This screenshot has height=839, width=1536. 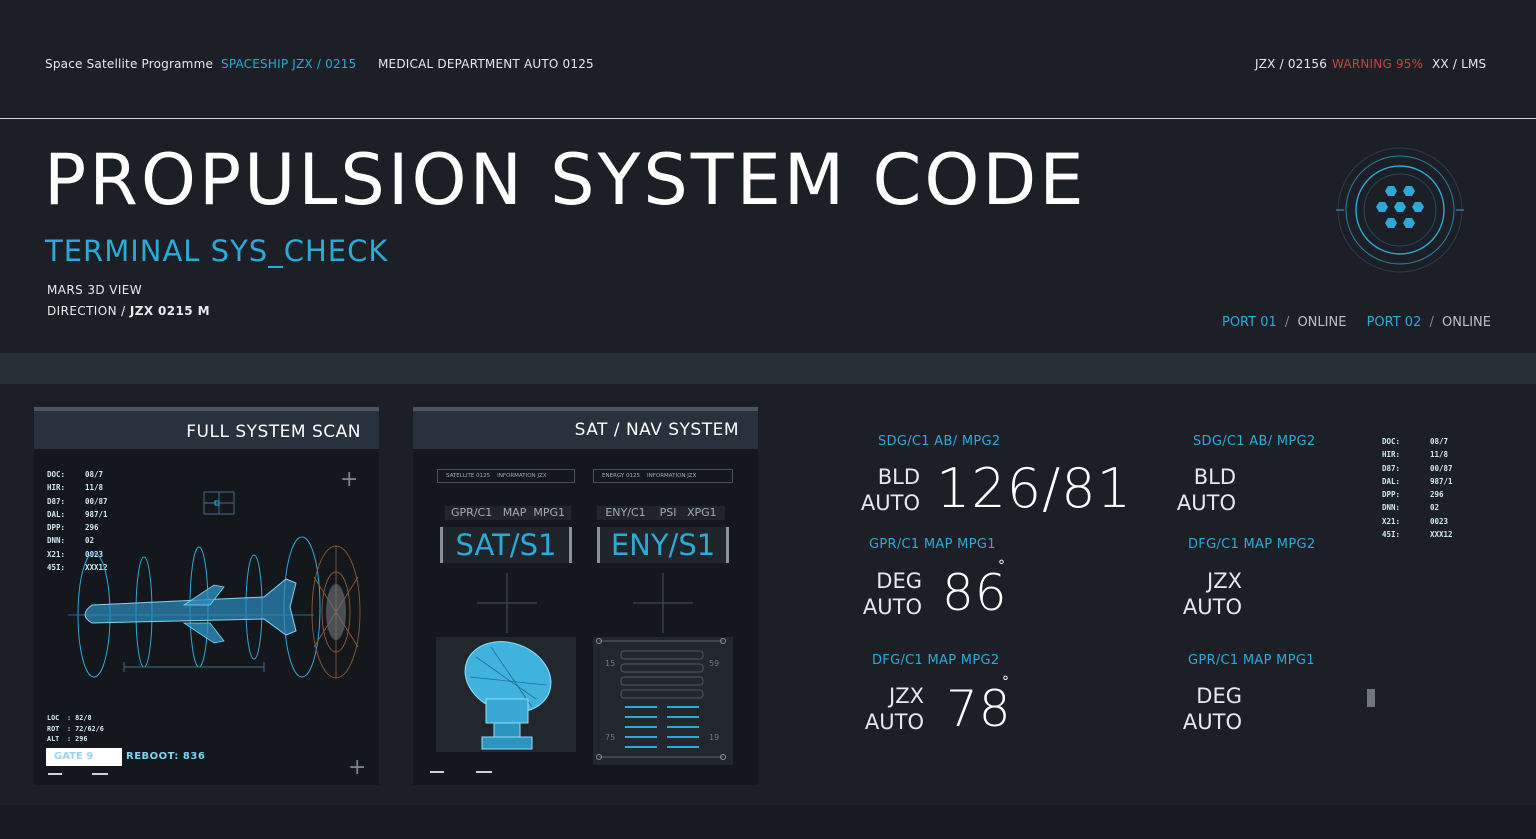 I want to click on system-code: JZX / 02156, so click(x=1291, y=64).